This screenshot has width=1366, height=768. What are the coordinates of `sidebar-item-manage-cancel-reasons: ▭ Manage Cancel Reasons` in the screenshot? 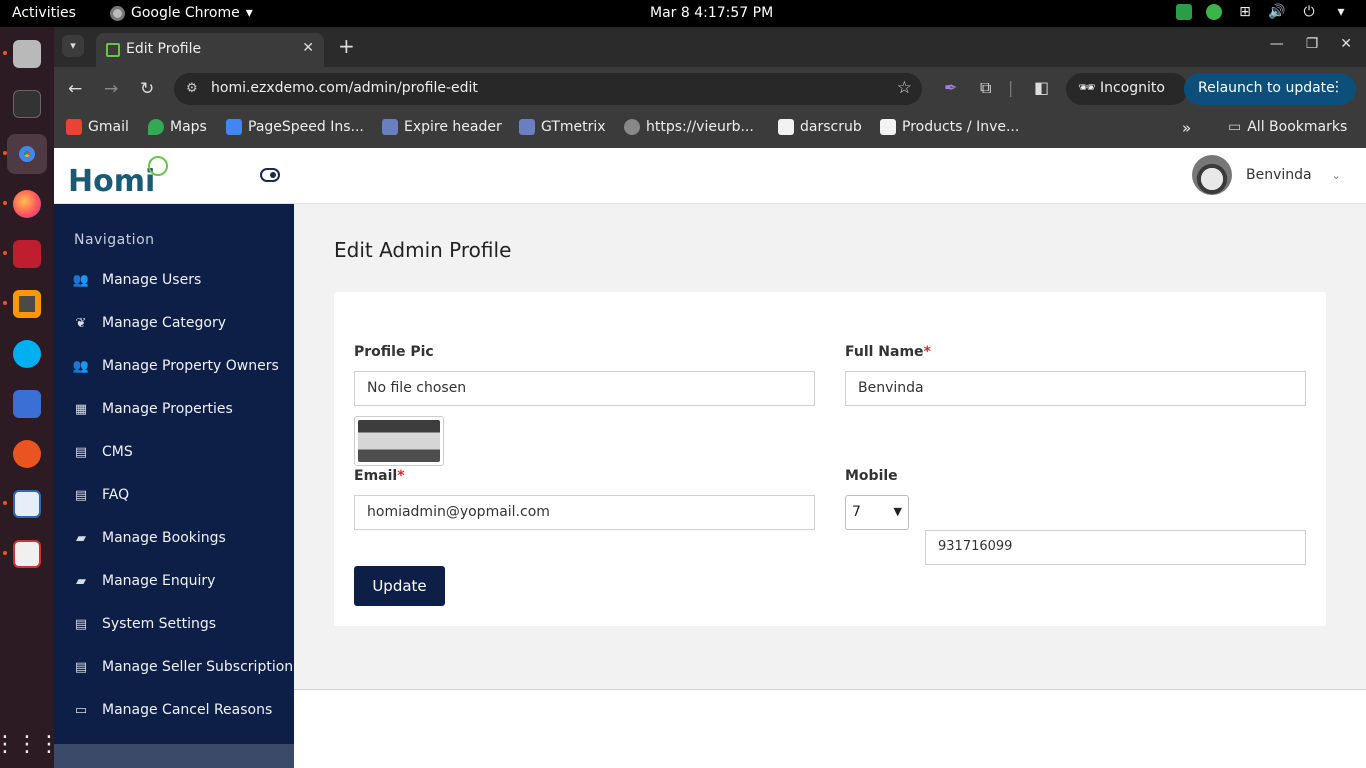 It's located at (172, 710).